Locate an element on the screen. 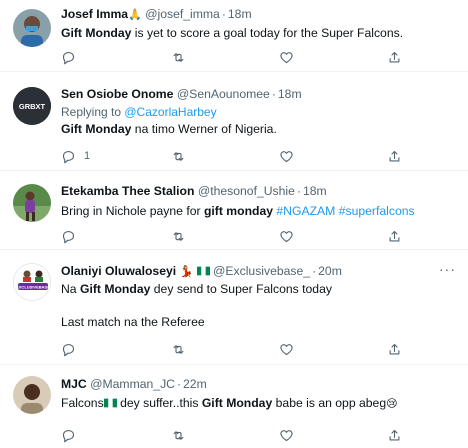 This screenshot has width=468, height=448. avatar-logo-text: GRBXT is located at coordinates (32, 106).